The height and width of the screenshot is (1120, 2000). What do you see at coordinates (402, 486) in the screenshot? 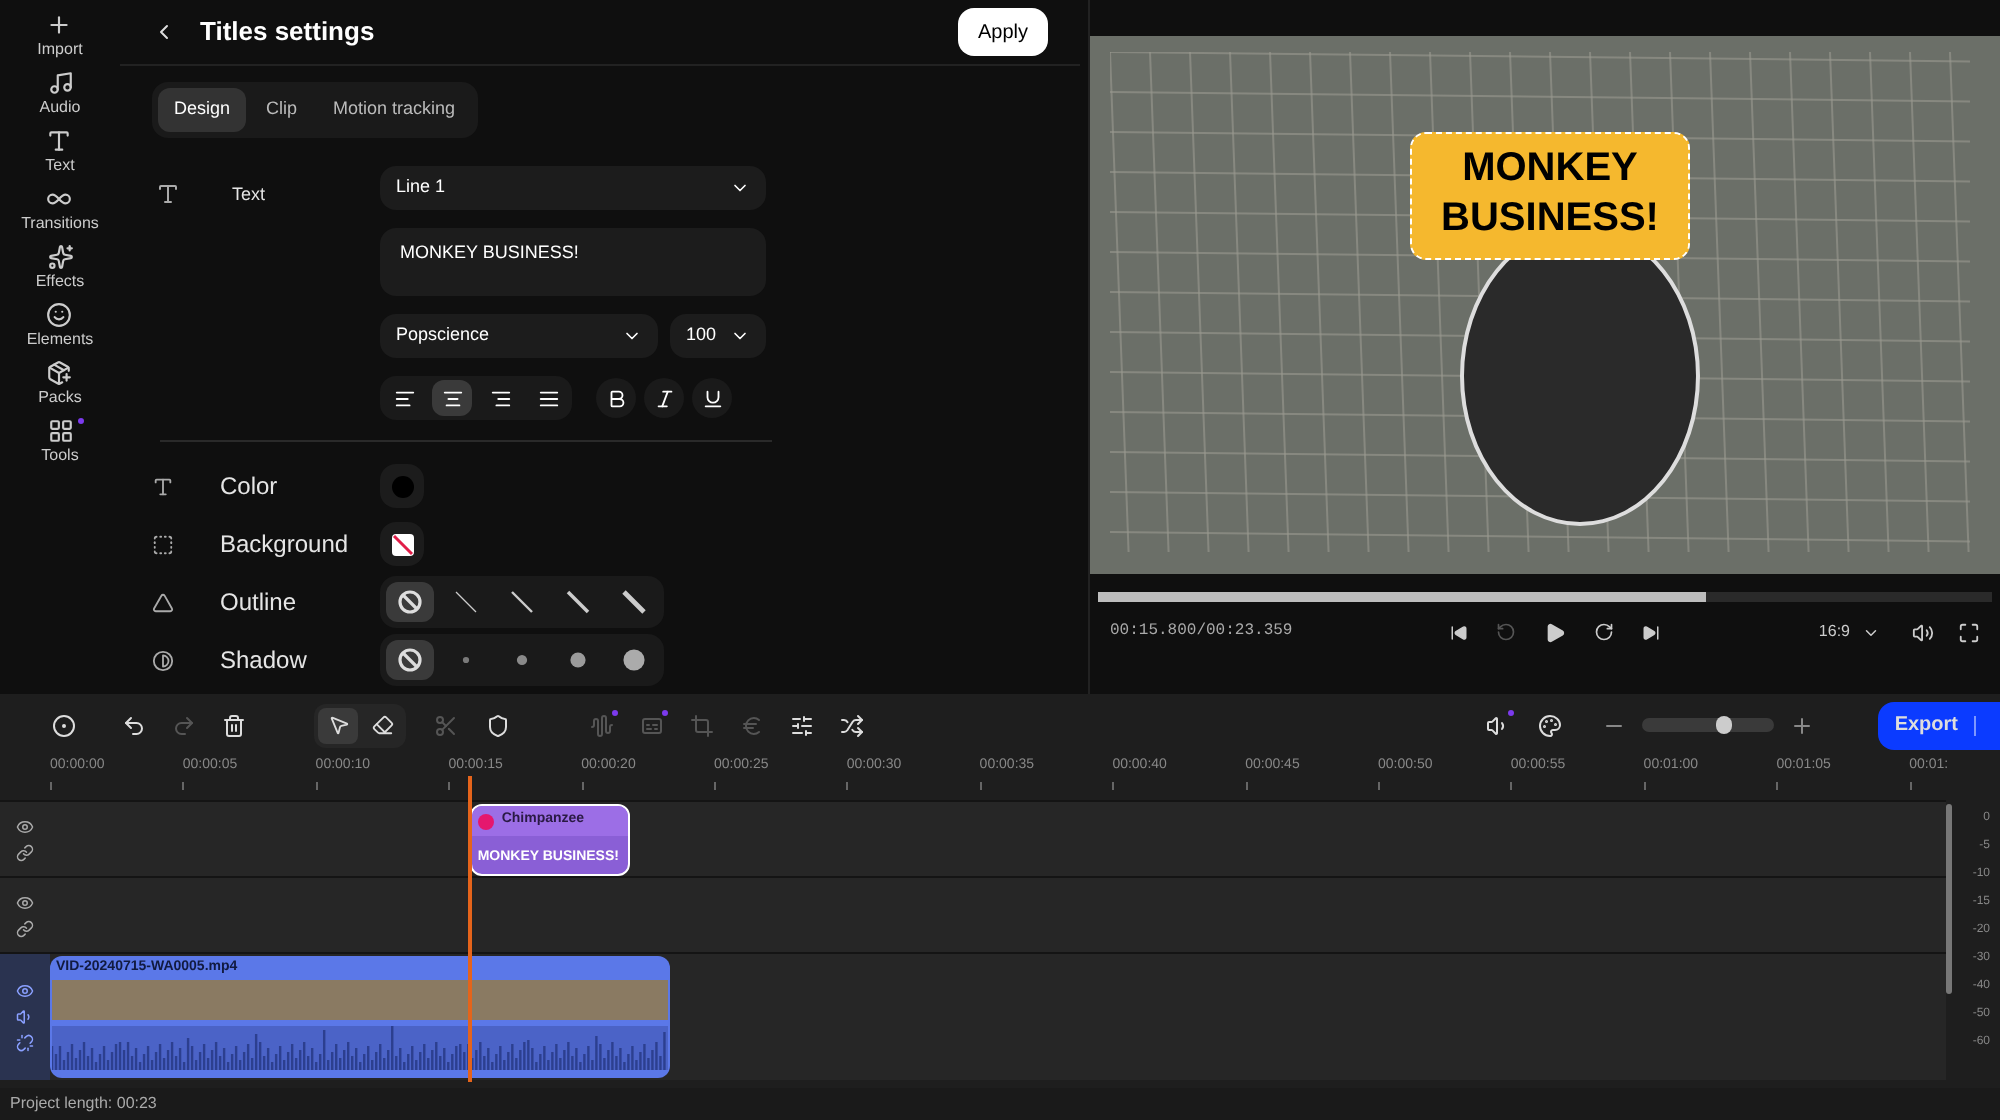
I see `color-swatch` at bounding box center [402, 486].